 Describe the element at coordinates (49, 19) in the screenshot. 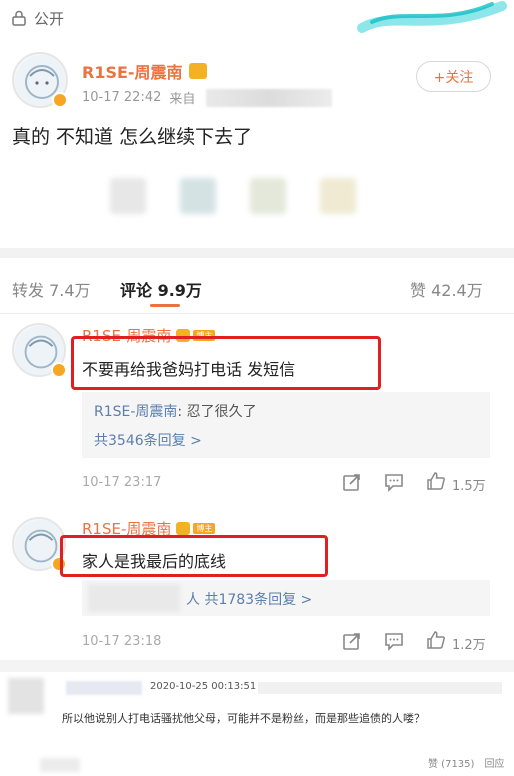

I see `visibility-label: 公开` at that location.